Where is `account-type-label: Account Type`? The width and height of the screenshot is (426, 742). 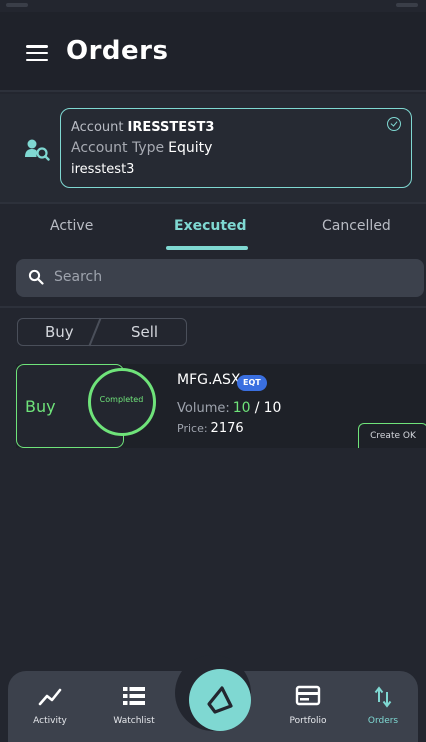
account-type-label: Account Type is located at coordinates (118, 148).